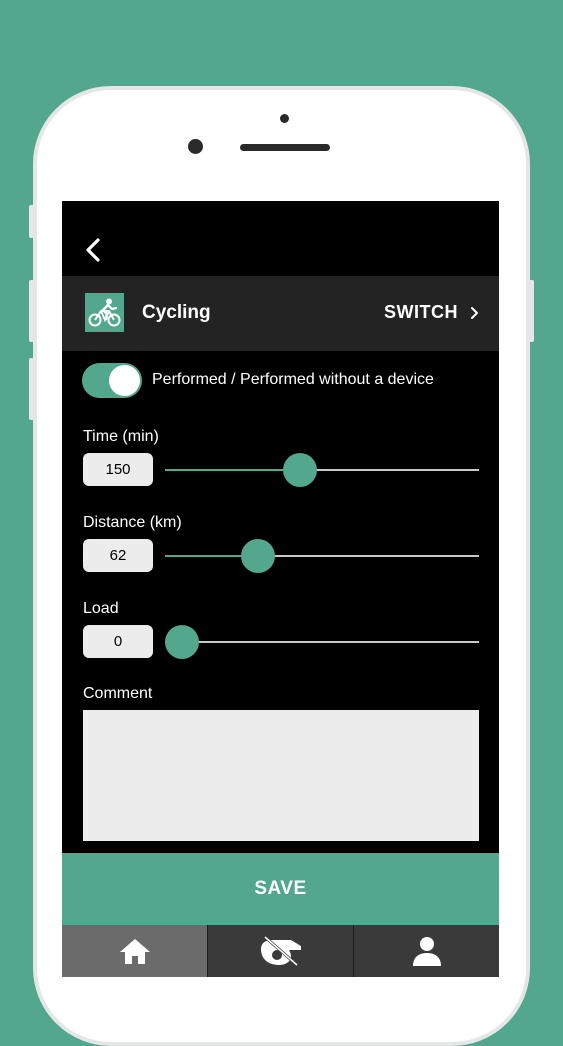  I want to click on tab-coach, so click(280, 951).